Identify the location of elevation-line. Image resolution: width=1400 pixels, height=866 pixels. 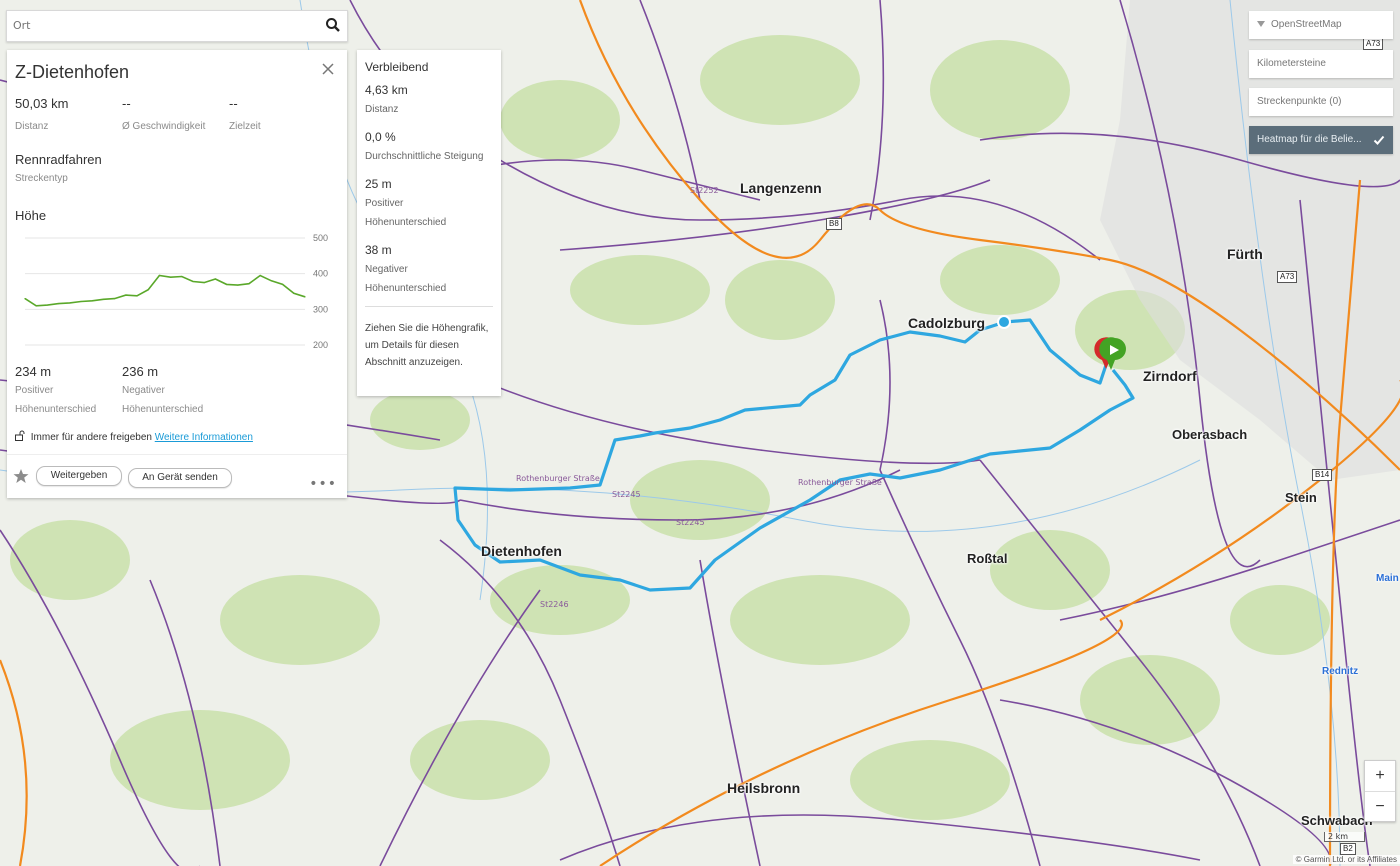
(165, 290).